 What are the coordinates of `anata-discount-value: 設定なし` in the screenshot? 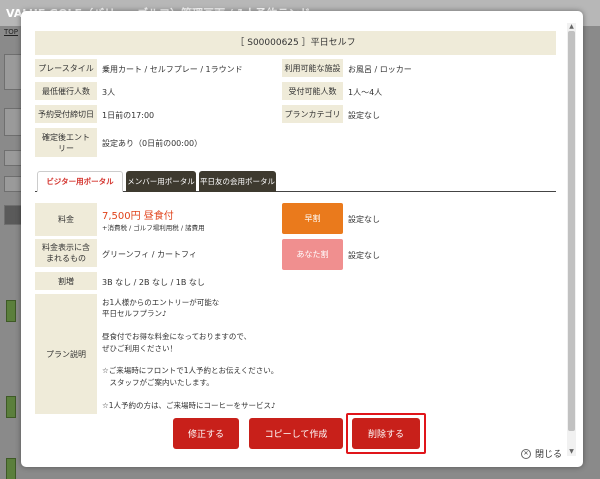 It's located at (364, 255).